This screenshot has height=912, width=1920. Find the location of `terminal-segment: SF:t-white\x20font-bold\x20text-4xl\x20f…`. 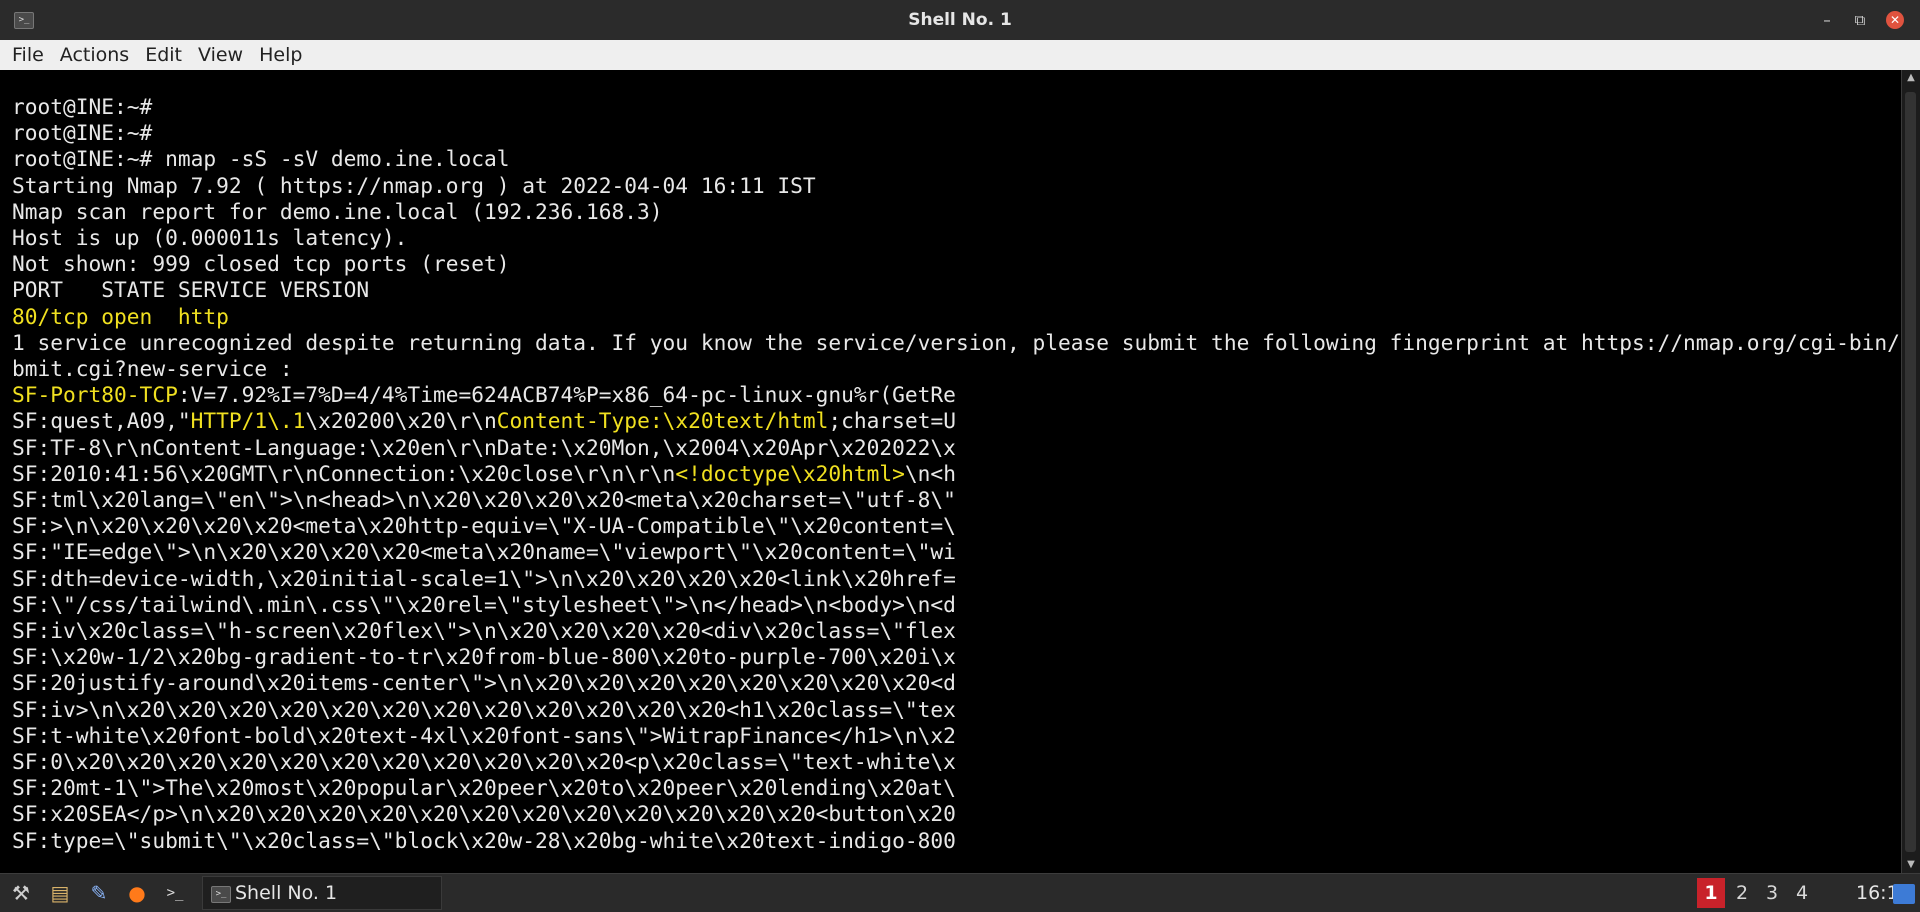

terminal-segment: SF:t-white\x20font-bold\x20text-4xl\x20f… is located at coordinates (484, 735).